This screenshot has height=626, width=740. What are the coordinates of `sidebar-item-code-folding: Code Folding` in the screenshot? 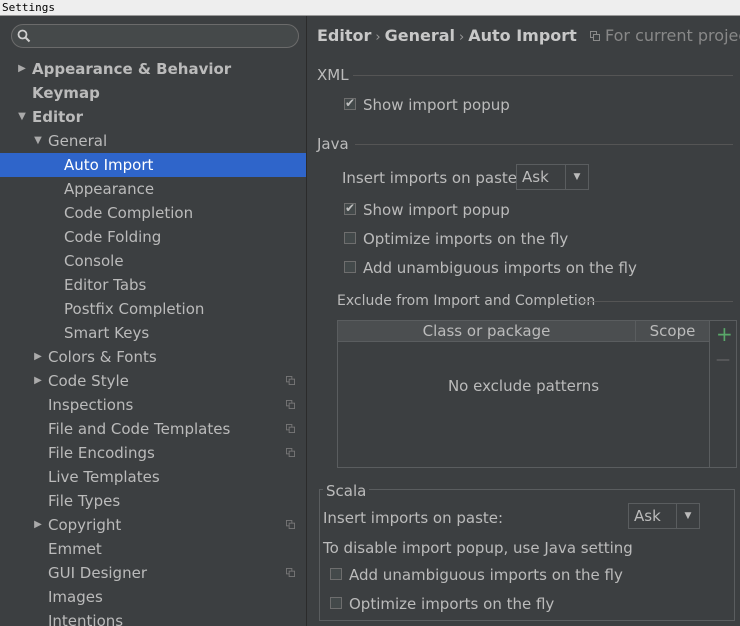 It's located at (153, 237).